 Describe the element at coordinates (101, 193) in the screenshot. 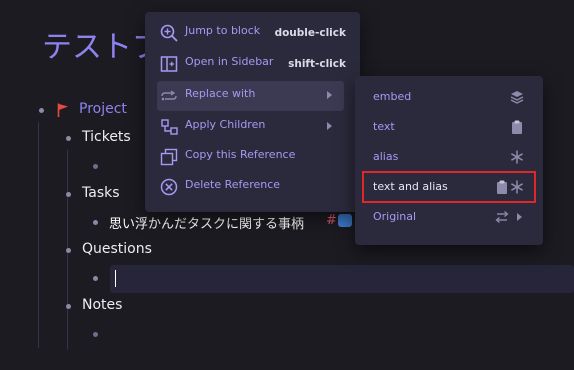

I see `block-tasks: Tasks` at that location.